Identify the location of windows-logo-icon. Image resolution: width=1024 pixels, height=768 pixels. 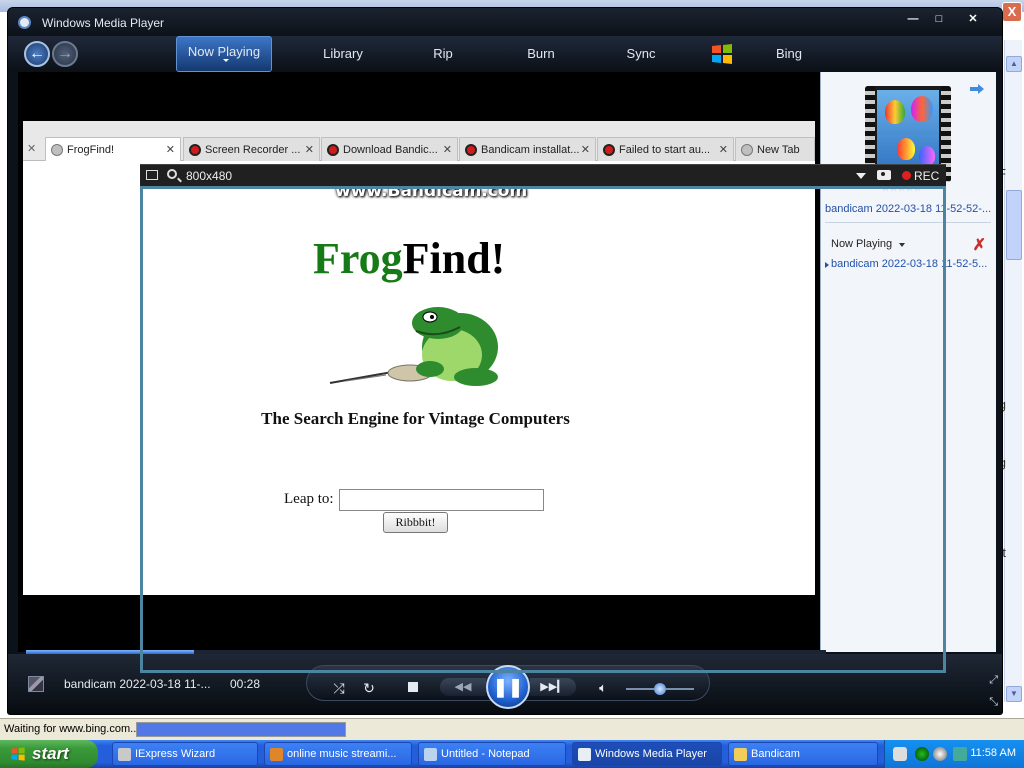
(722, 54).